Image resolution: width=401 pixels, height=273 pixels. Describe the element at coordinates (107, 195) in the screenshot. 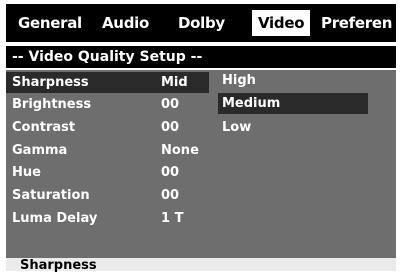

I see `setting-row-saturation: Saturation 00` at that location.